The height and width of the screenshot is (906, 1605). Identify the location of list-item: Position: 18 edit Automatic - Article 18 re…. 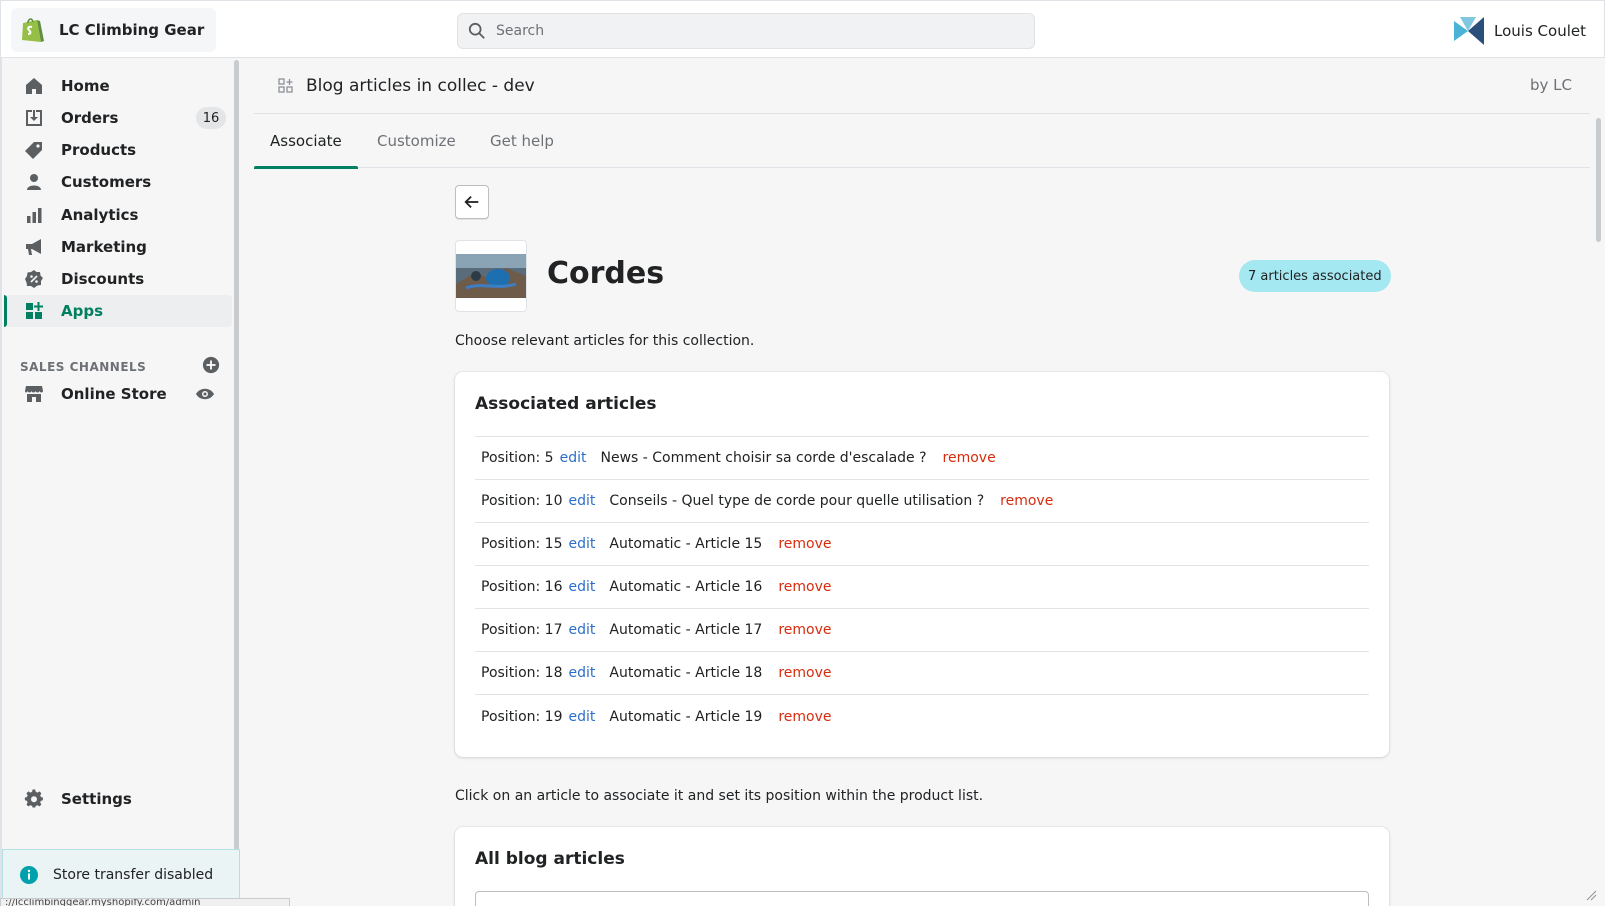
(922, 673).